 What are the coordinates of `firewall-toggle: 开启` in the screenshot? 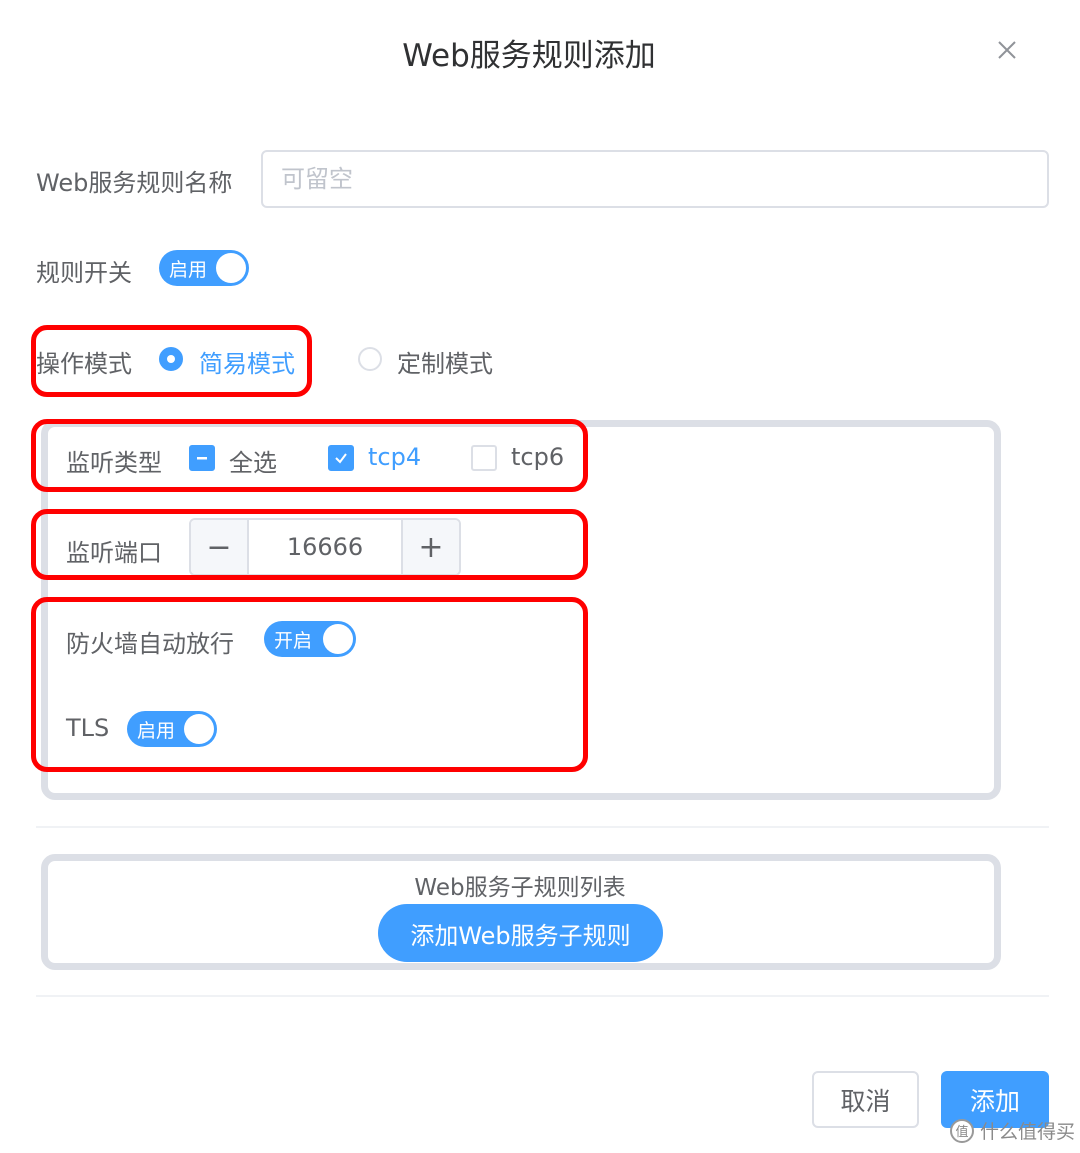 It's located at (310, 639).